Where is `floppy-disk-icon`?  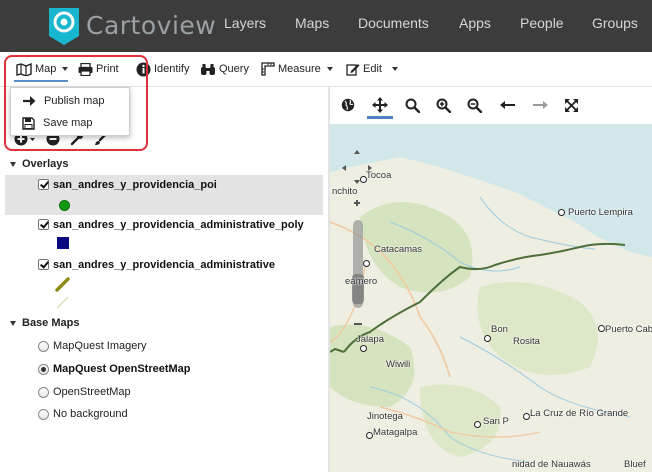 floppy-disk-icon is located at coordinates (28, 123).